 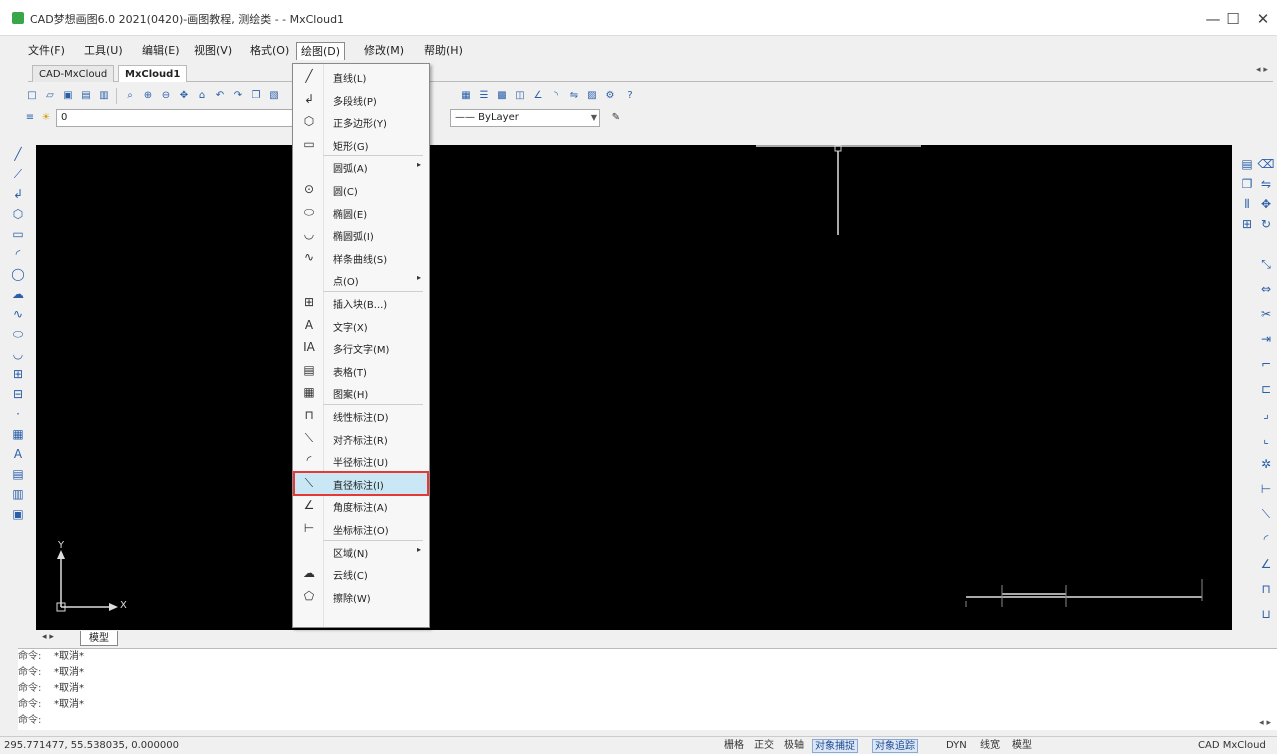 I want to click on image-tool-icon: ▣, so click(x=18, y=514).